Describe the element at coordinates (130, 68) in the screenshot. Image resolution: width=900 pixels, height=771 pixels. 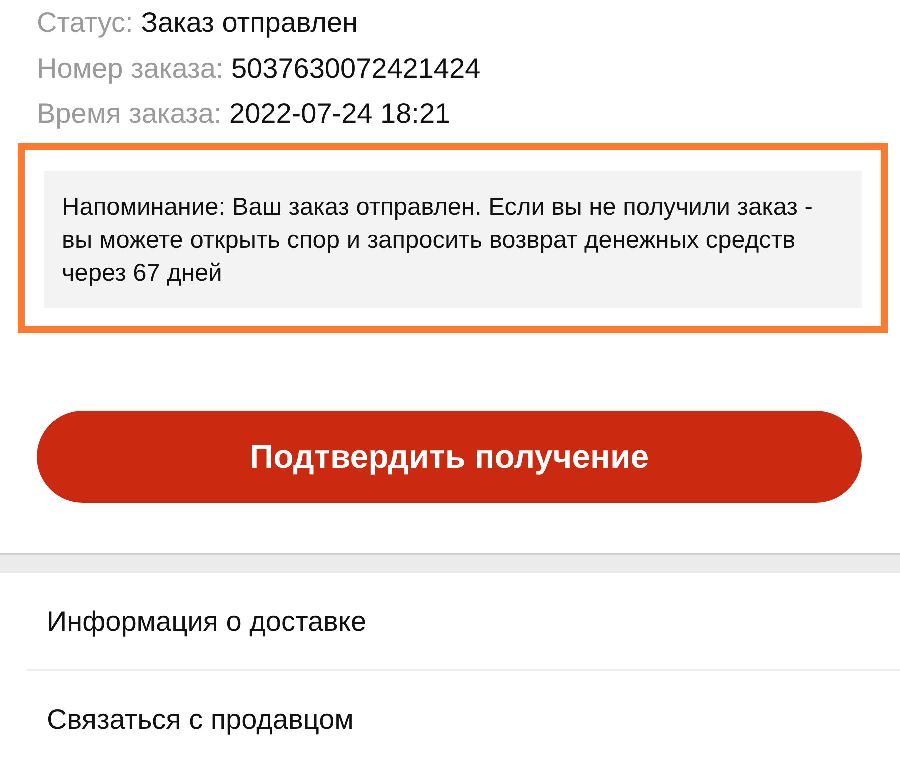
I see `info-label: Номер заказа:` at that location.